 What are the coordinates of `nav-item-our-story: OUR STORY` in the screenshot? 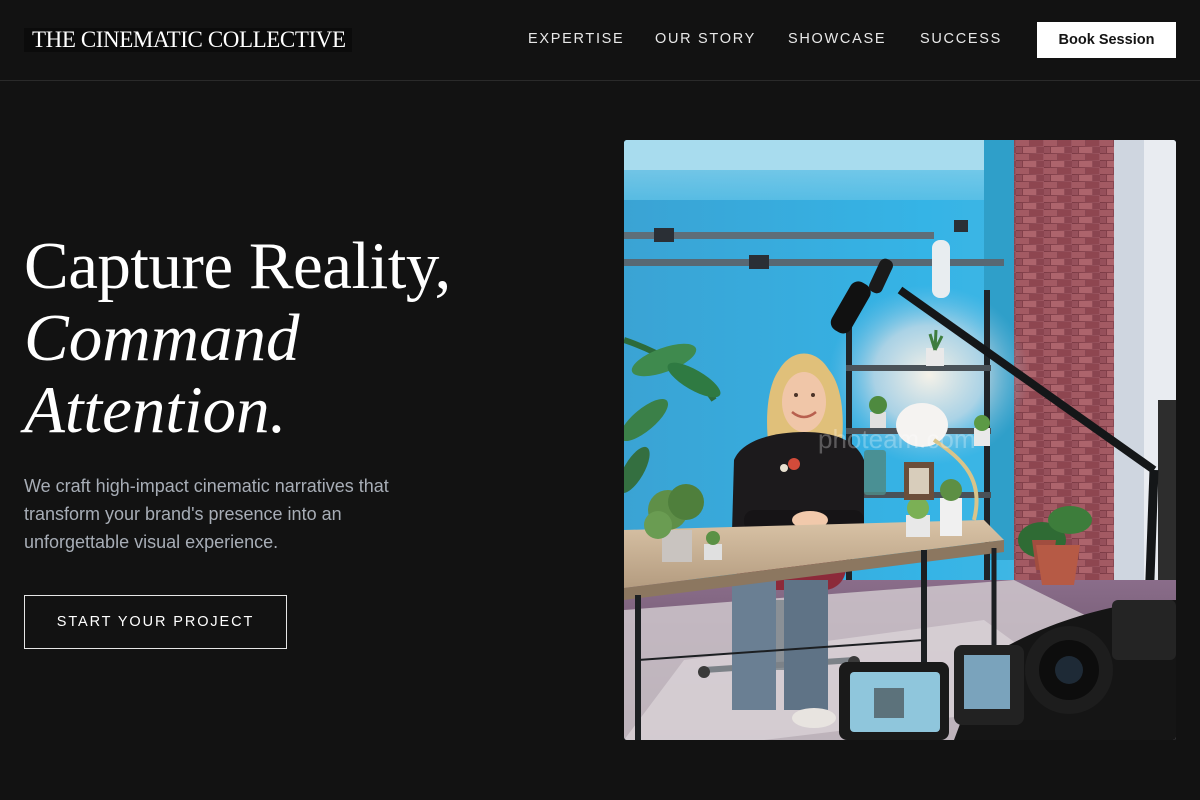 It's located at (705, 39).